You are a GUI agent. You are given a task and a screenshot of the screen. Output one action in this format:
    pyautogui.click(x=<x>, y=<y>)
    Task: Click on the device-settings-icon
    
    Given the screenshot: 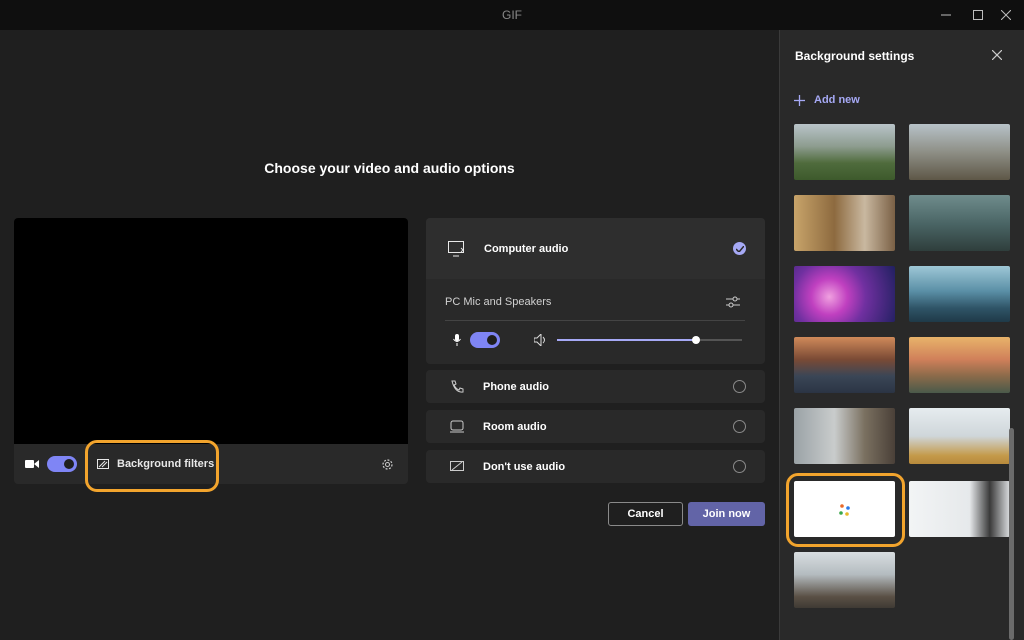 What is the action you would take?
    pyautogui.click(x=387, y=464)
    